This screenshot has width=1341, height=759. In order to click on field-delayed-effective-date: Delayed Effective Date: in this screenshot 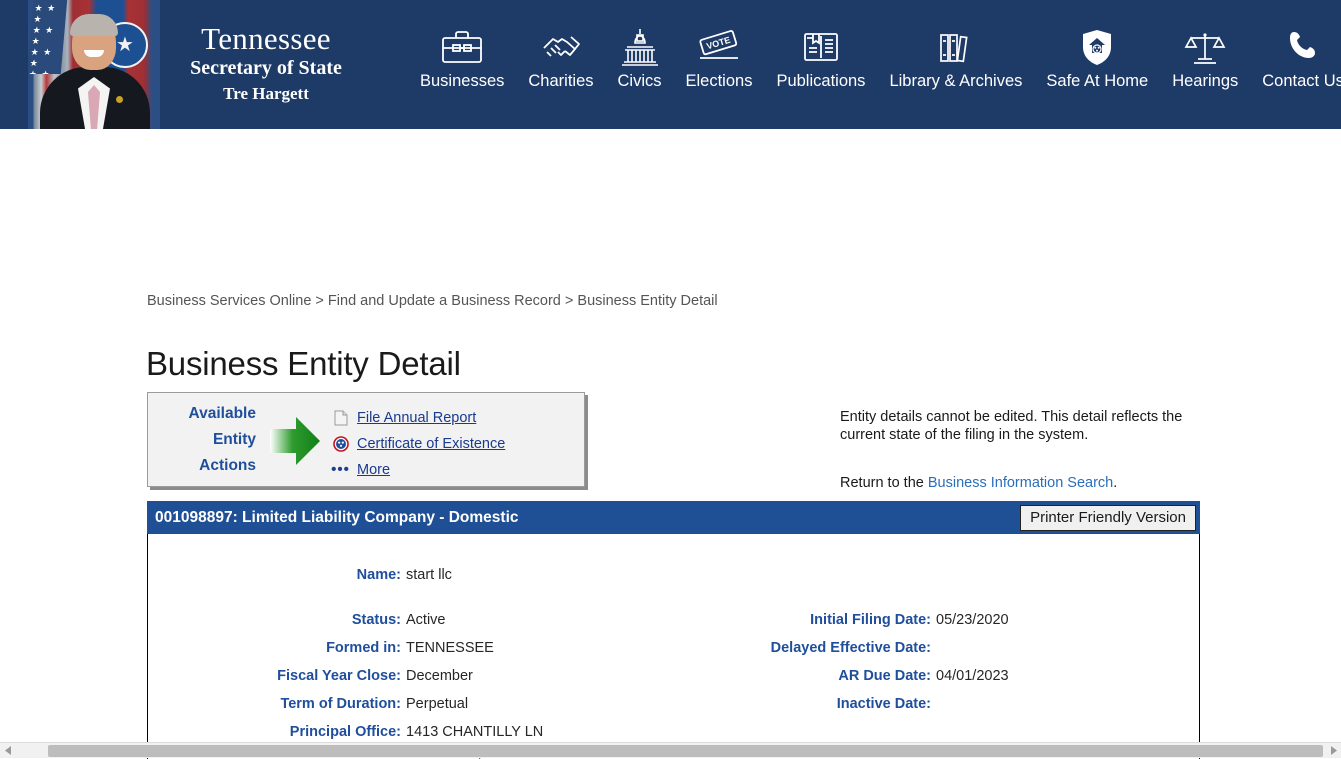, I will do `click(938, 648)`.